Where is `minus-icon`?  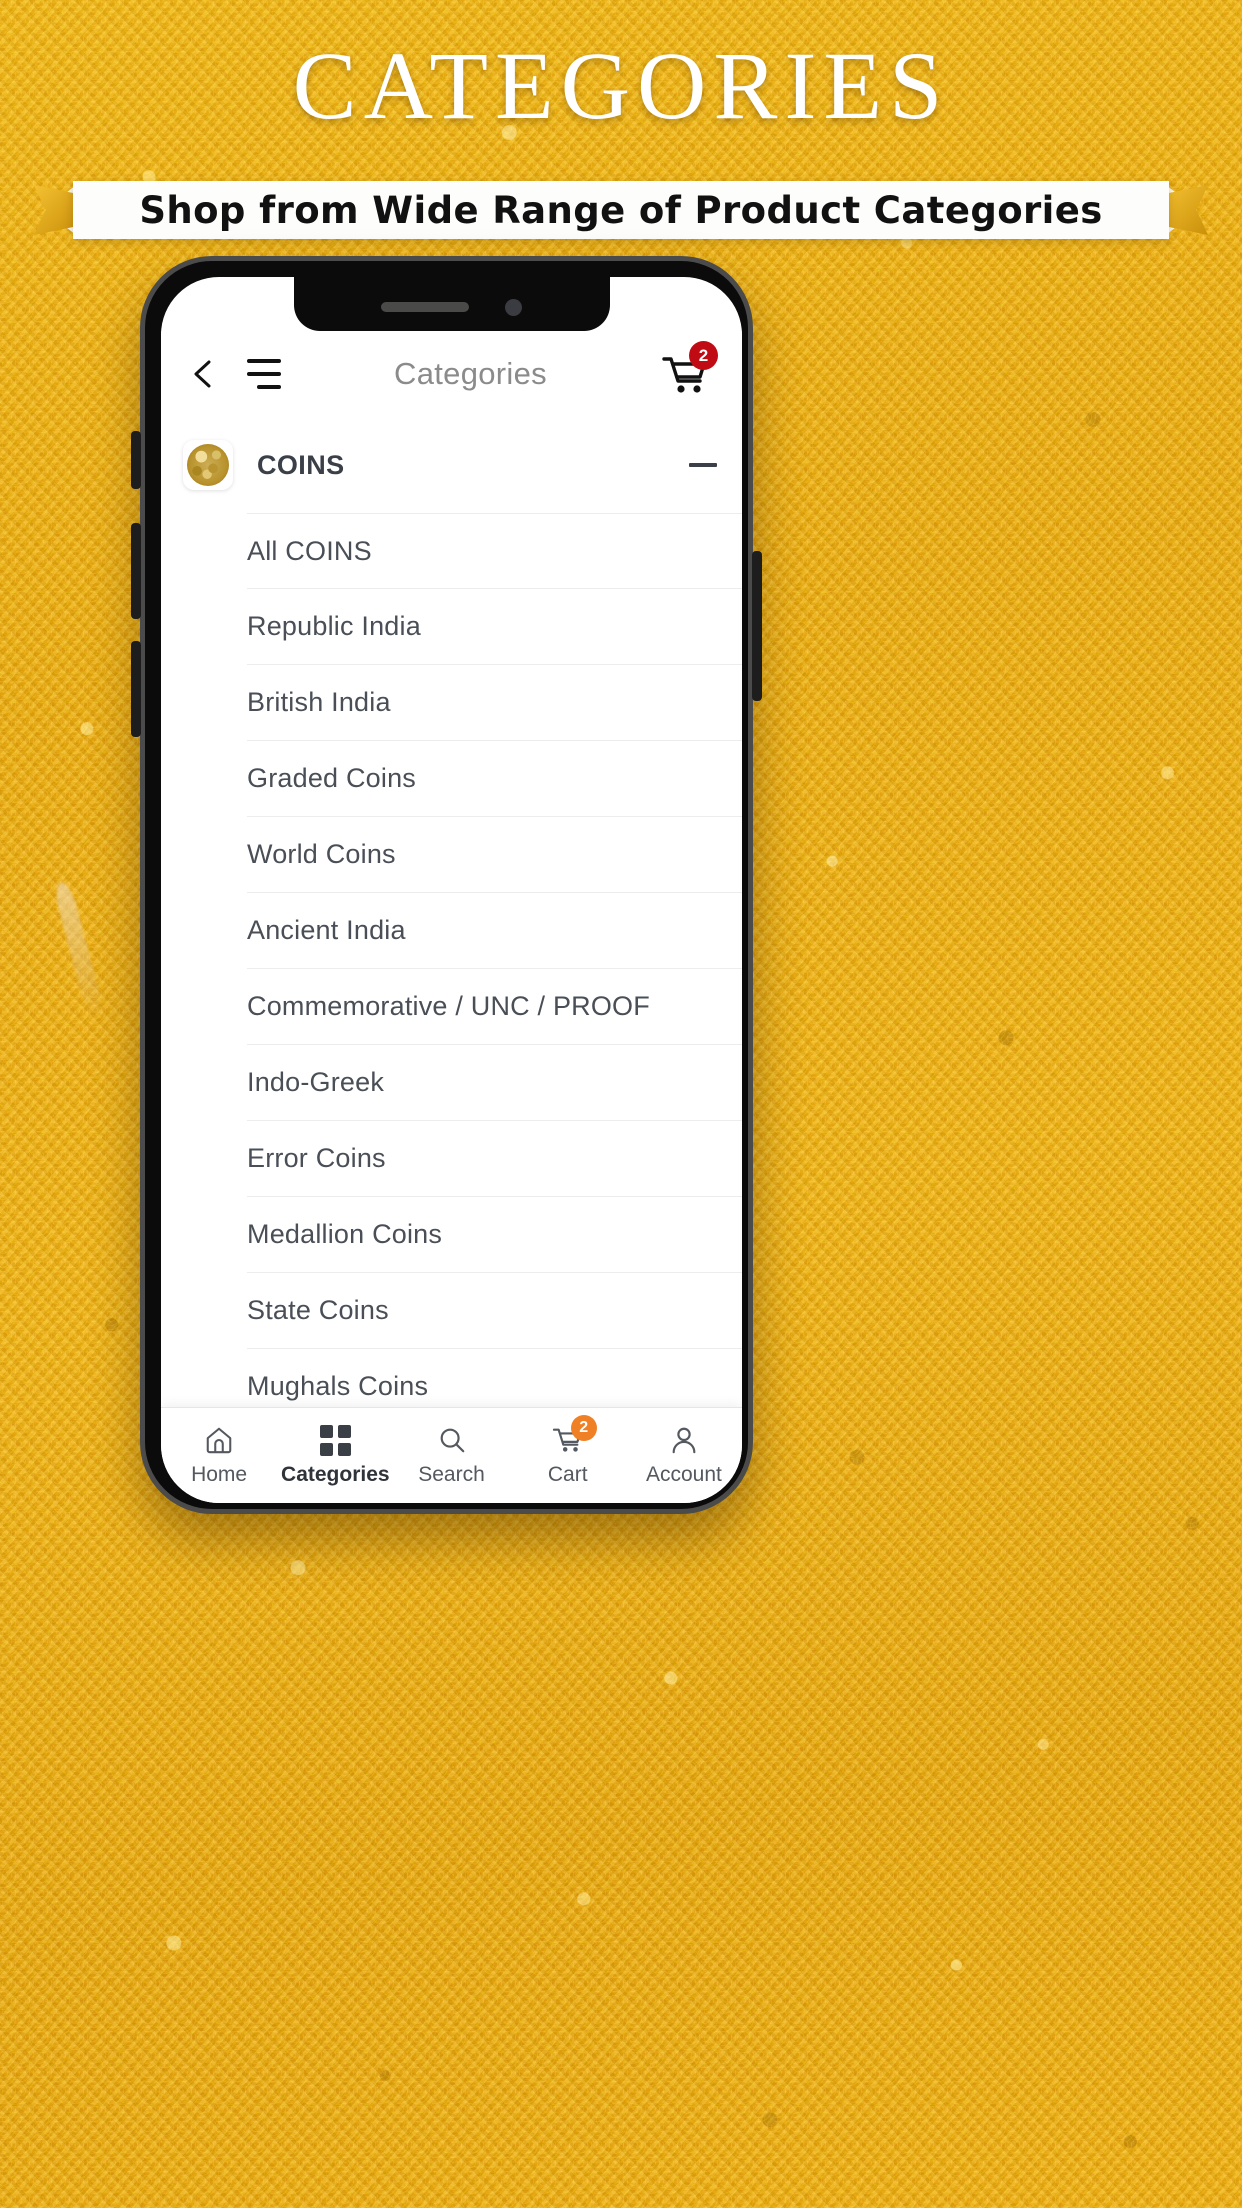
minus-icon is located at coordinates (703, 465).